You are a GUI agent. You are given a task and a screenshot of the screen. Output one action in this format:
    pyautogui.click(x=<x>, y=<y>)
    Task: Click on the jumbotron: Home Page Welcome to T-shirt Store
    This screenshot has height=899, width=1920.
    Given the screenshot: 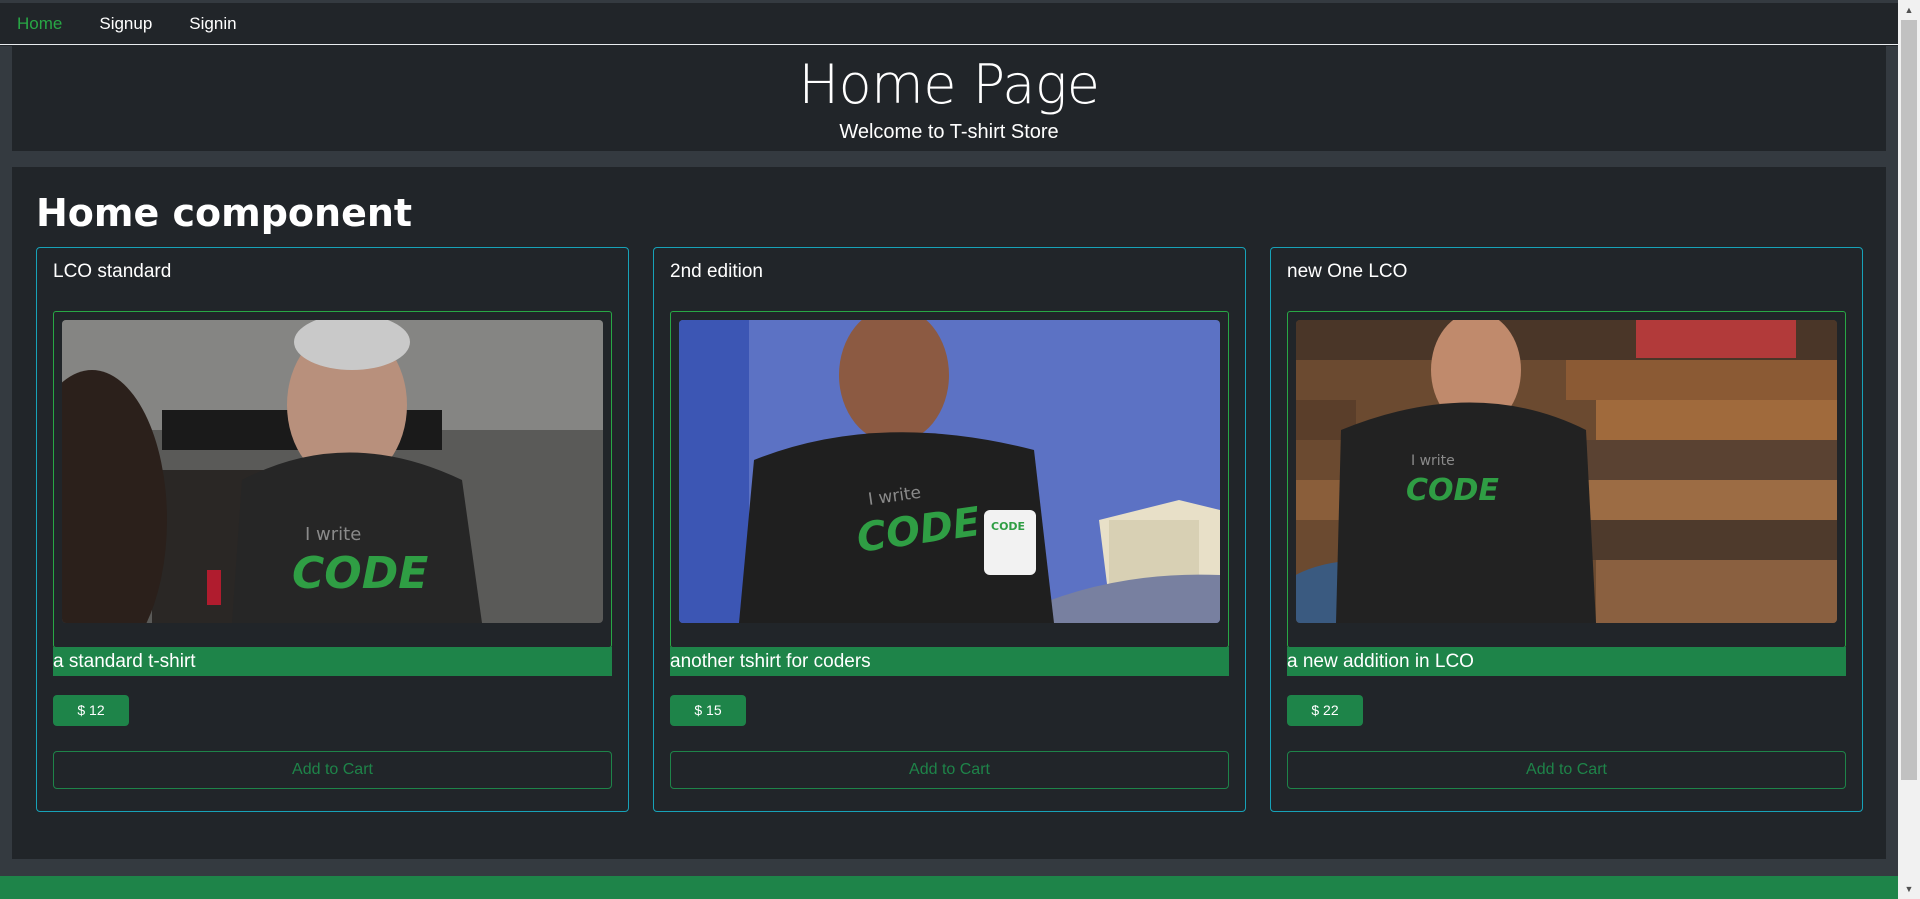 What is the action you would take?
    pyautogui.click(x=949, y=98)
    